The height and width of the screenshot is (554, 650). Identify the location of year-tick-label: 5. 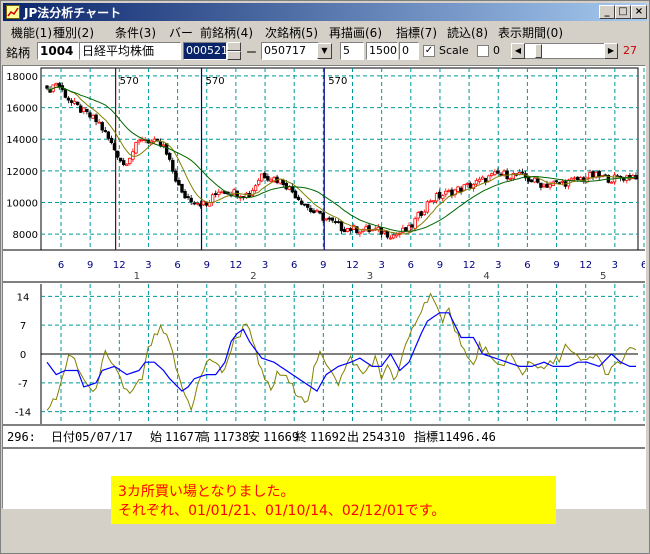
(603, 276).